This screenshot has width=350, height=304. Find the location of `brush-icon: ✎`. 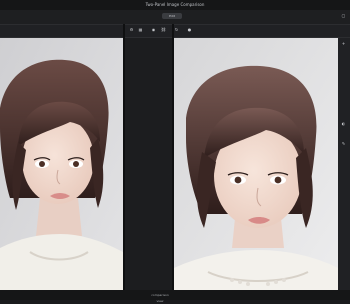

brush-icon: ✎ is located at coordinates (343, 143).